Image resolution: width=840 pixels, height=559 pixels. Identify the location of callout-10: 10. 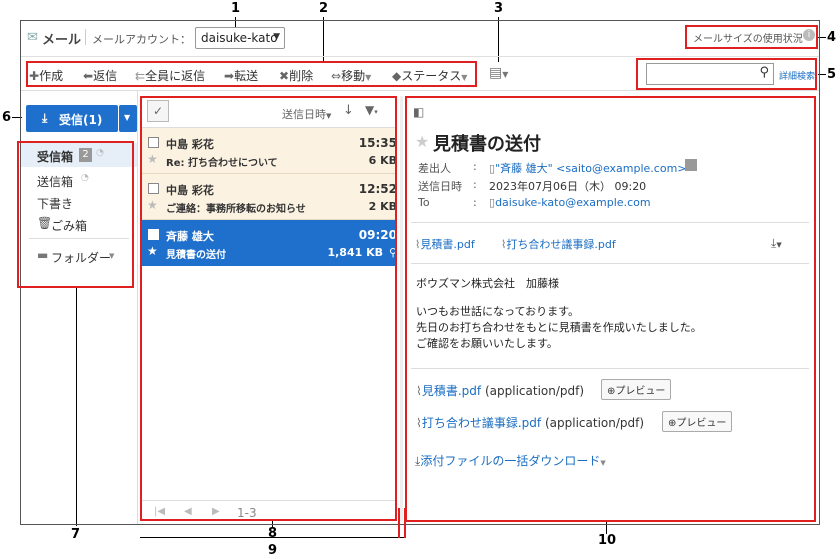
(607, 540).